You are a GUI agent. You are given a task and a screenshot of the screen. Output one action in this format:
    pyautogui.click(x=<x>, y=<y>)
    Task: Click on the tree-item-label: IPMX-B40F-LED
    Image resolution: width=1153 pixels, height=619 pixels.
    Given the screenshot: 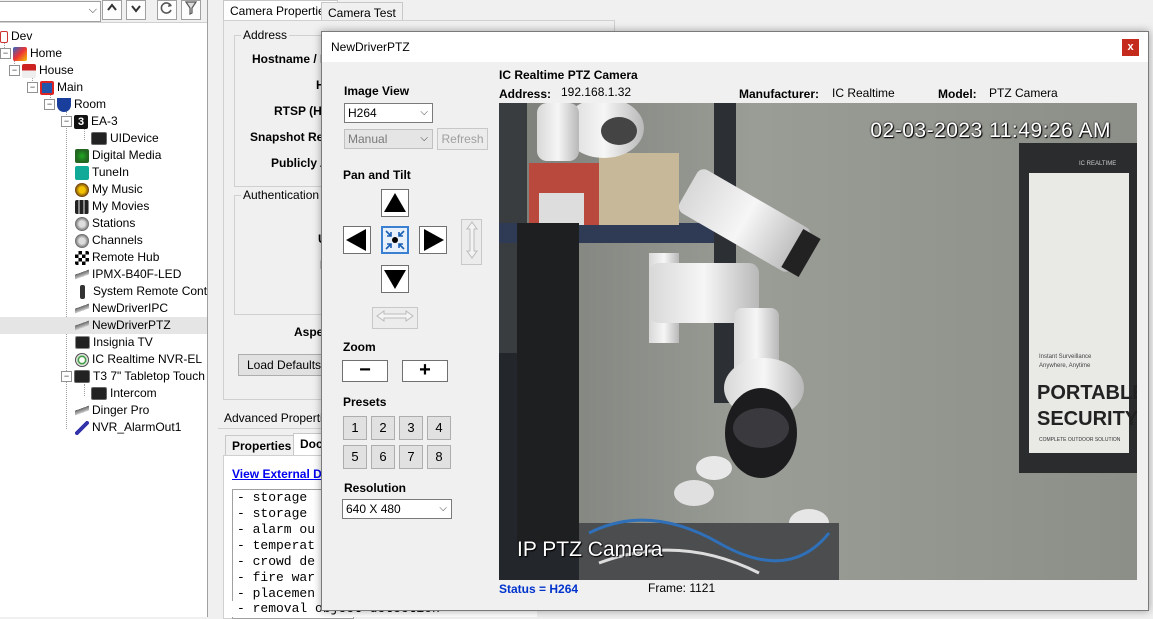 What is the action you would take?
    pyautogui.click(x=137, y=274)
    